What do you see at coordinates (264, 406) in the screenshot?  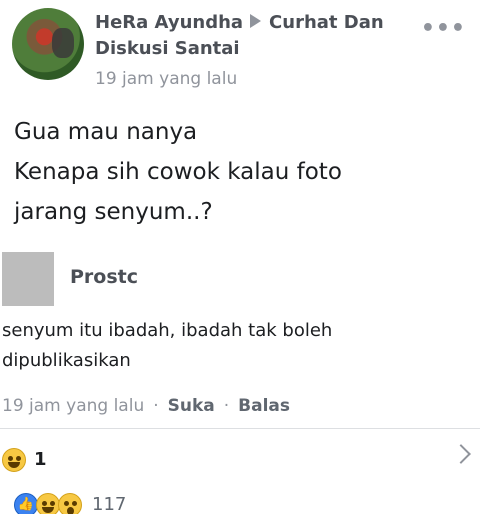 I see `reply-comment-button: Balas` at bounding box center [264, 406].